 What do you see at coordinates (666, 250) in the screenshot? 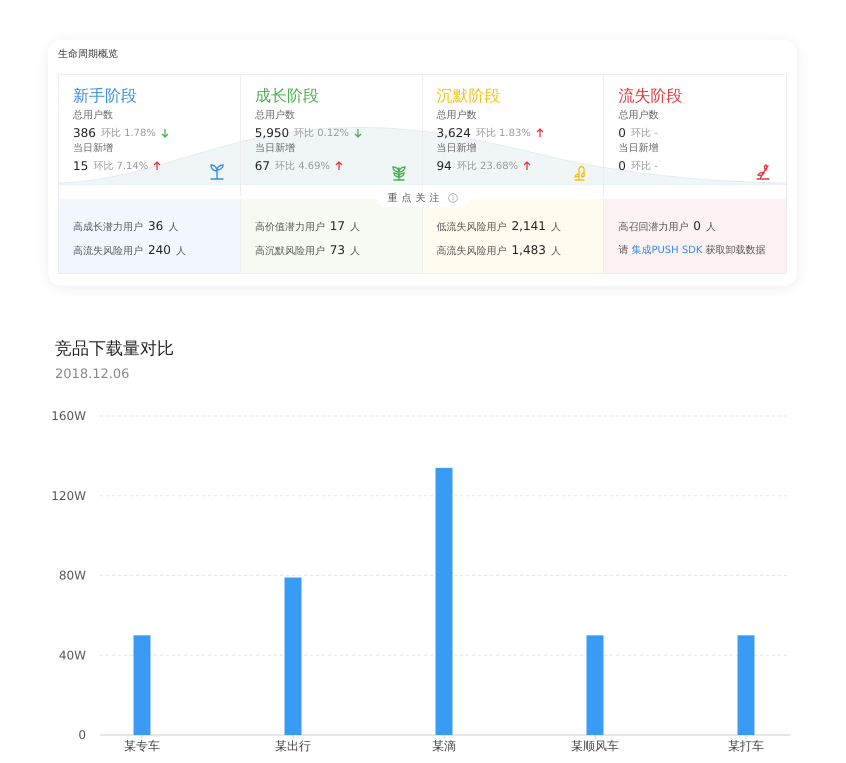
I see `integrate-link: 集成PUSH SDK` at bounding box center [666, 250].